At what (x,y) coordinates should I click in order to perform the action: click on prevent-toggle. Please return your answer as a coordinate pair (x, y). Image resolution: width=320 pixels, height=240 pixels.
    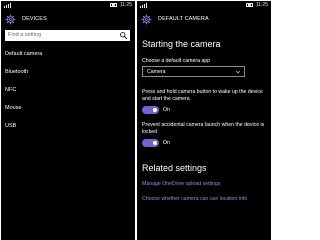
    Looking at the image, I should click on (150, 143).